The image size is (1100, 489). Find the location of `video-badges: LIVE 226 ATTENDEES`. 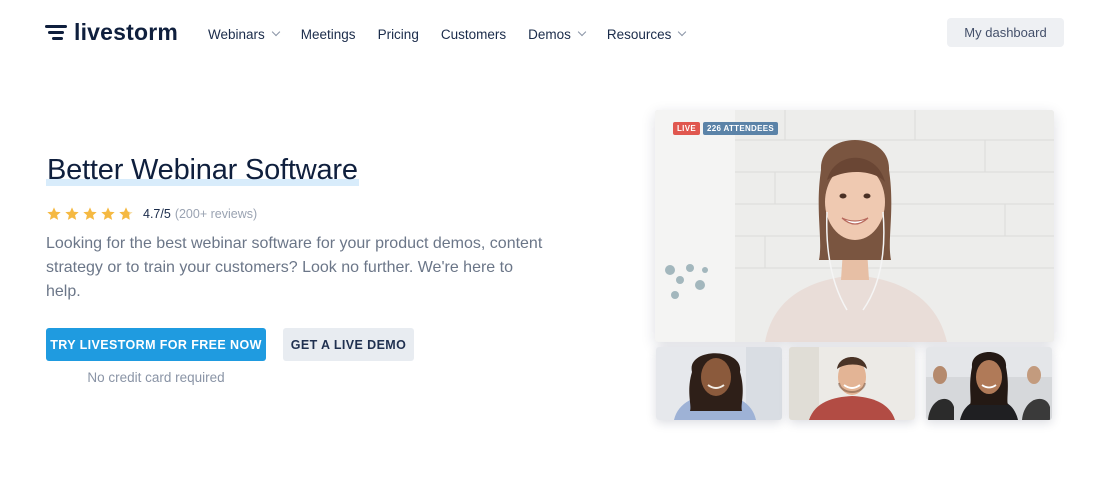

video-badges: LIVE 226 ATTENDEES is located at coordinates (726, 128).